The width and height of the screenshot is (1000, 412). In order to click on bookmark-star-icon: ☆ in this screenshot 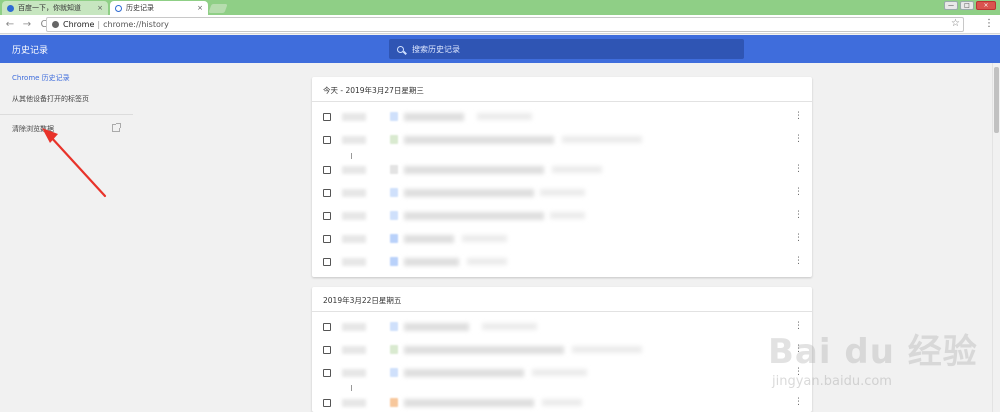, I will do `click(955, 23)`.